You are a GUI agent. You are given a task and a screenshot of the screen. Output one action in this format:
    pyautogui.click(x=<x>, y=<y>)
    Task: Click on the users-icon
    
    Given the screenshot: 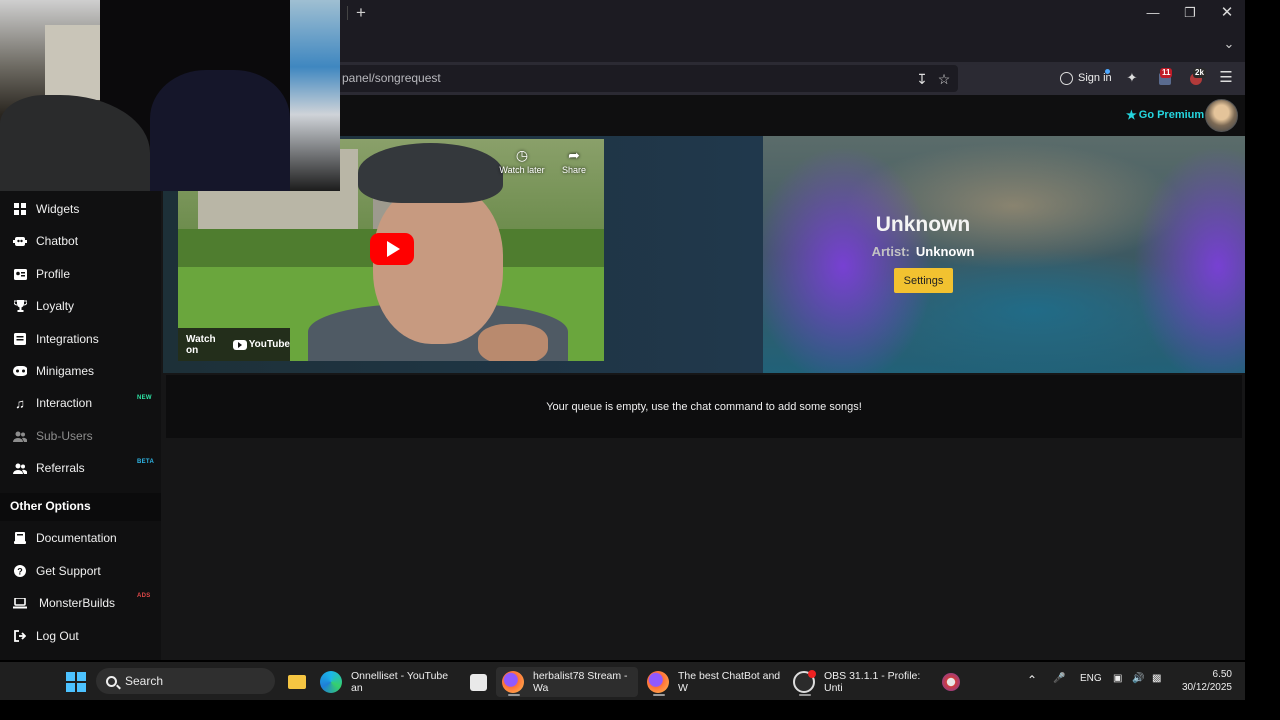 What is the action you would take?
    pyautogui.click(x=20, y=436)
    